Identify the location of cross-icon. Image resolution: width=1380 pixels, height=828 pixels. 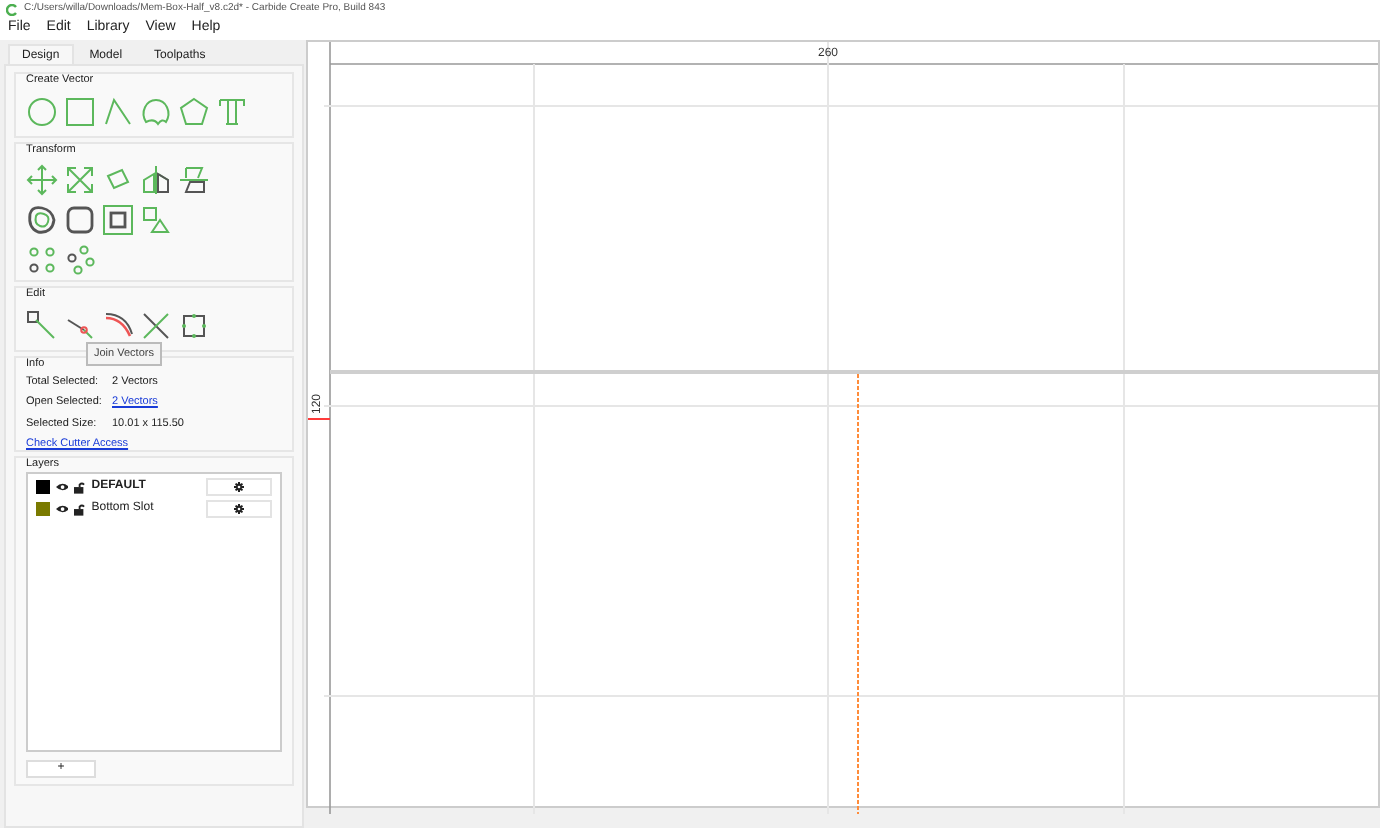
(156, 326).